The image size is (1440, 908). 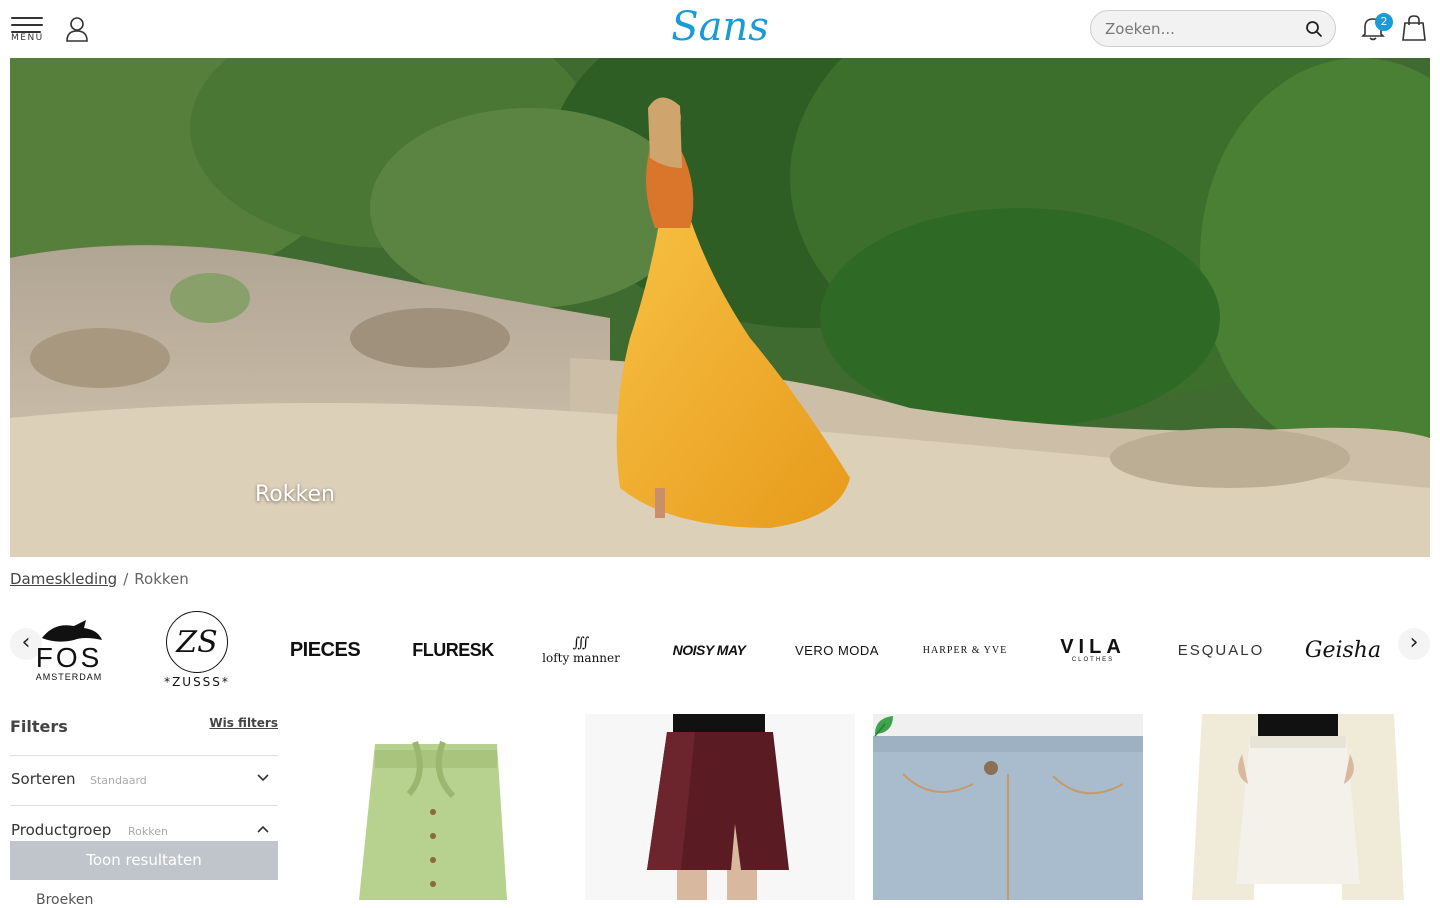 I want to click on search-box, so click(x=1213, y=28).